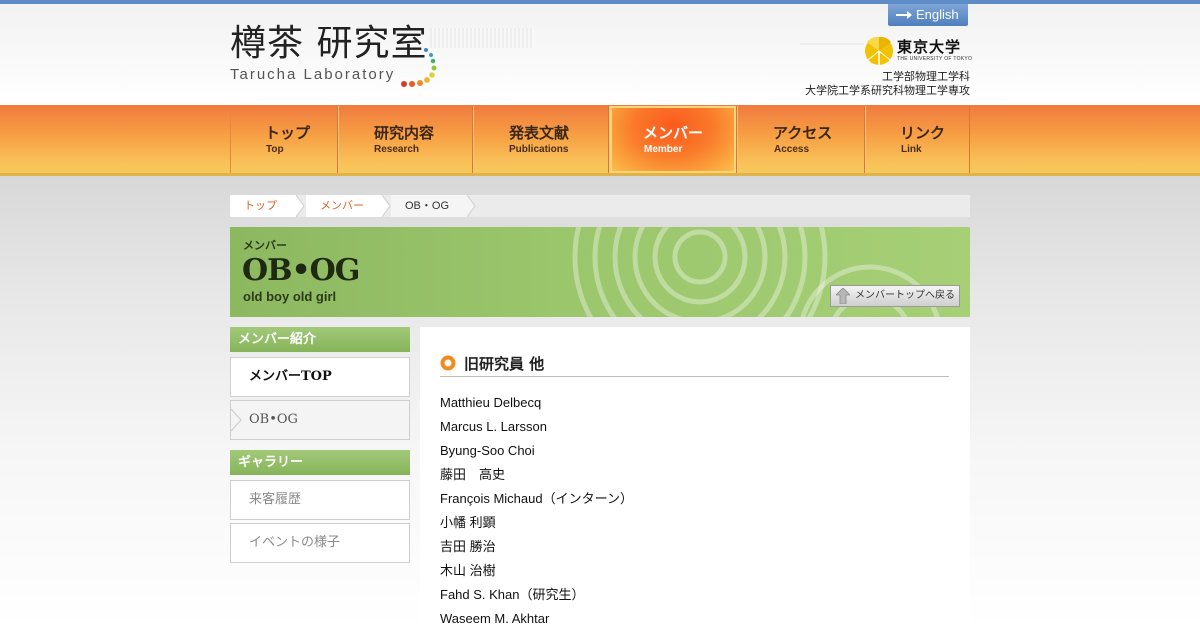 The width and height of the screenshot is (1200, 633). Describe the element at coordinates (504, 364) in the screenshot. I see `section-title: 旧研究員 他` at that location.